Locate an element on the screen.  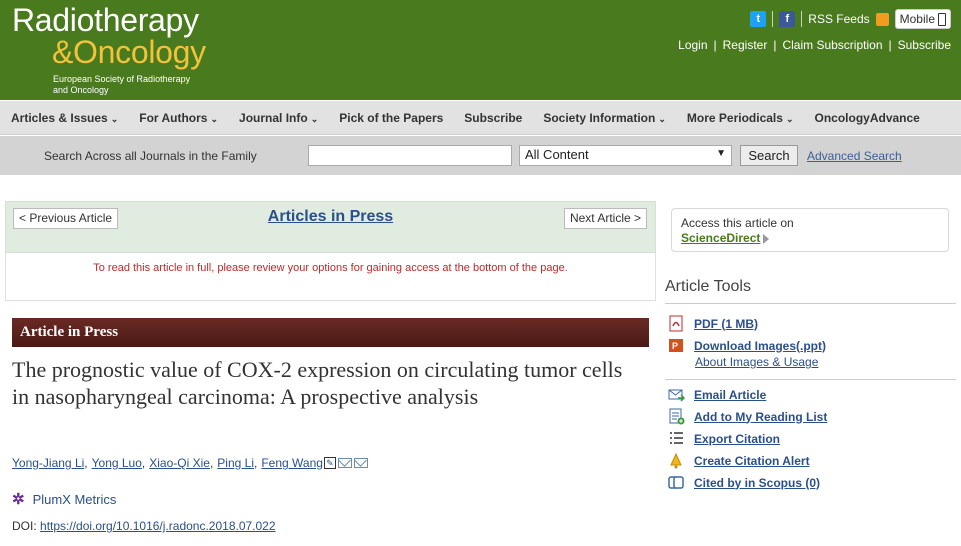
tool-download-images: P Download Images(.ppt) is located at coordinates (747, 345).